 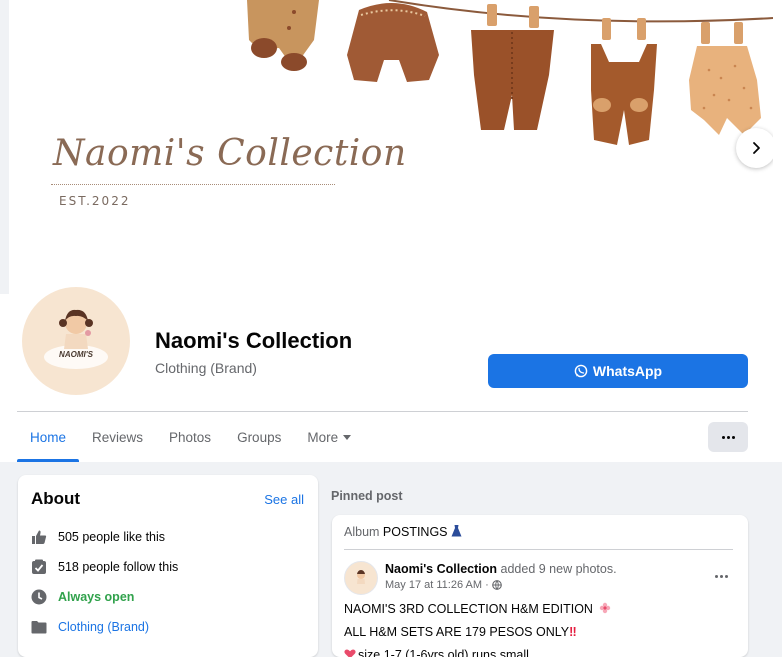 I want to click on post-divider, so click(x=538, y=549).